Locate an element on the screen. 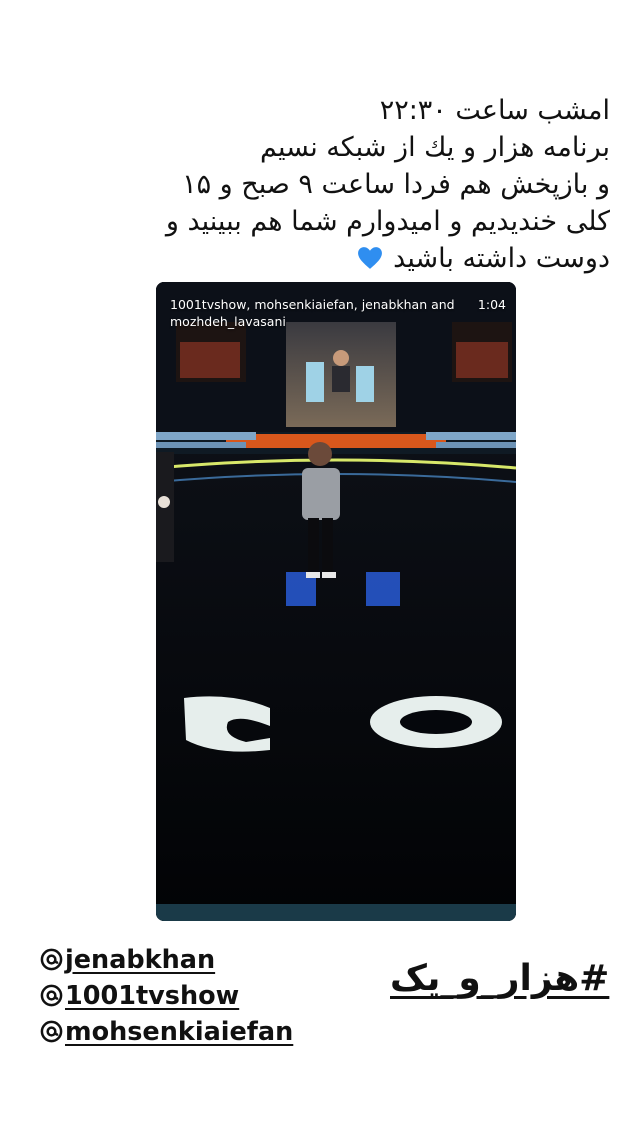 Image resolution: width=640 pixels, height=1136 pixels. mention-mohsenkiaiefan: mohsenkiaiefan is located at coordinates (171, 1032).